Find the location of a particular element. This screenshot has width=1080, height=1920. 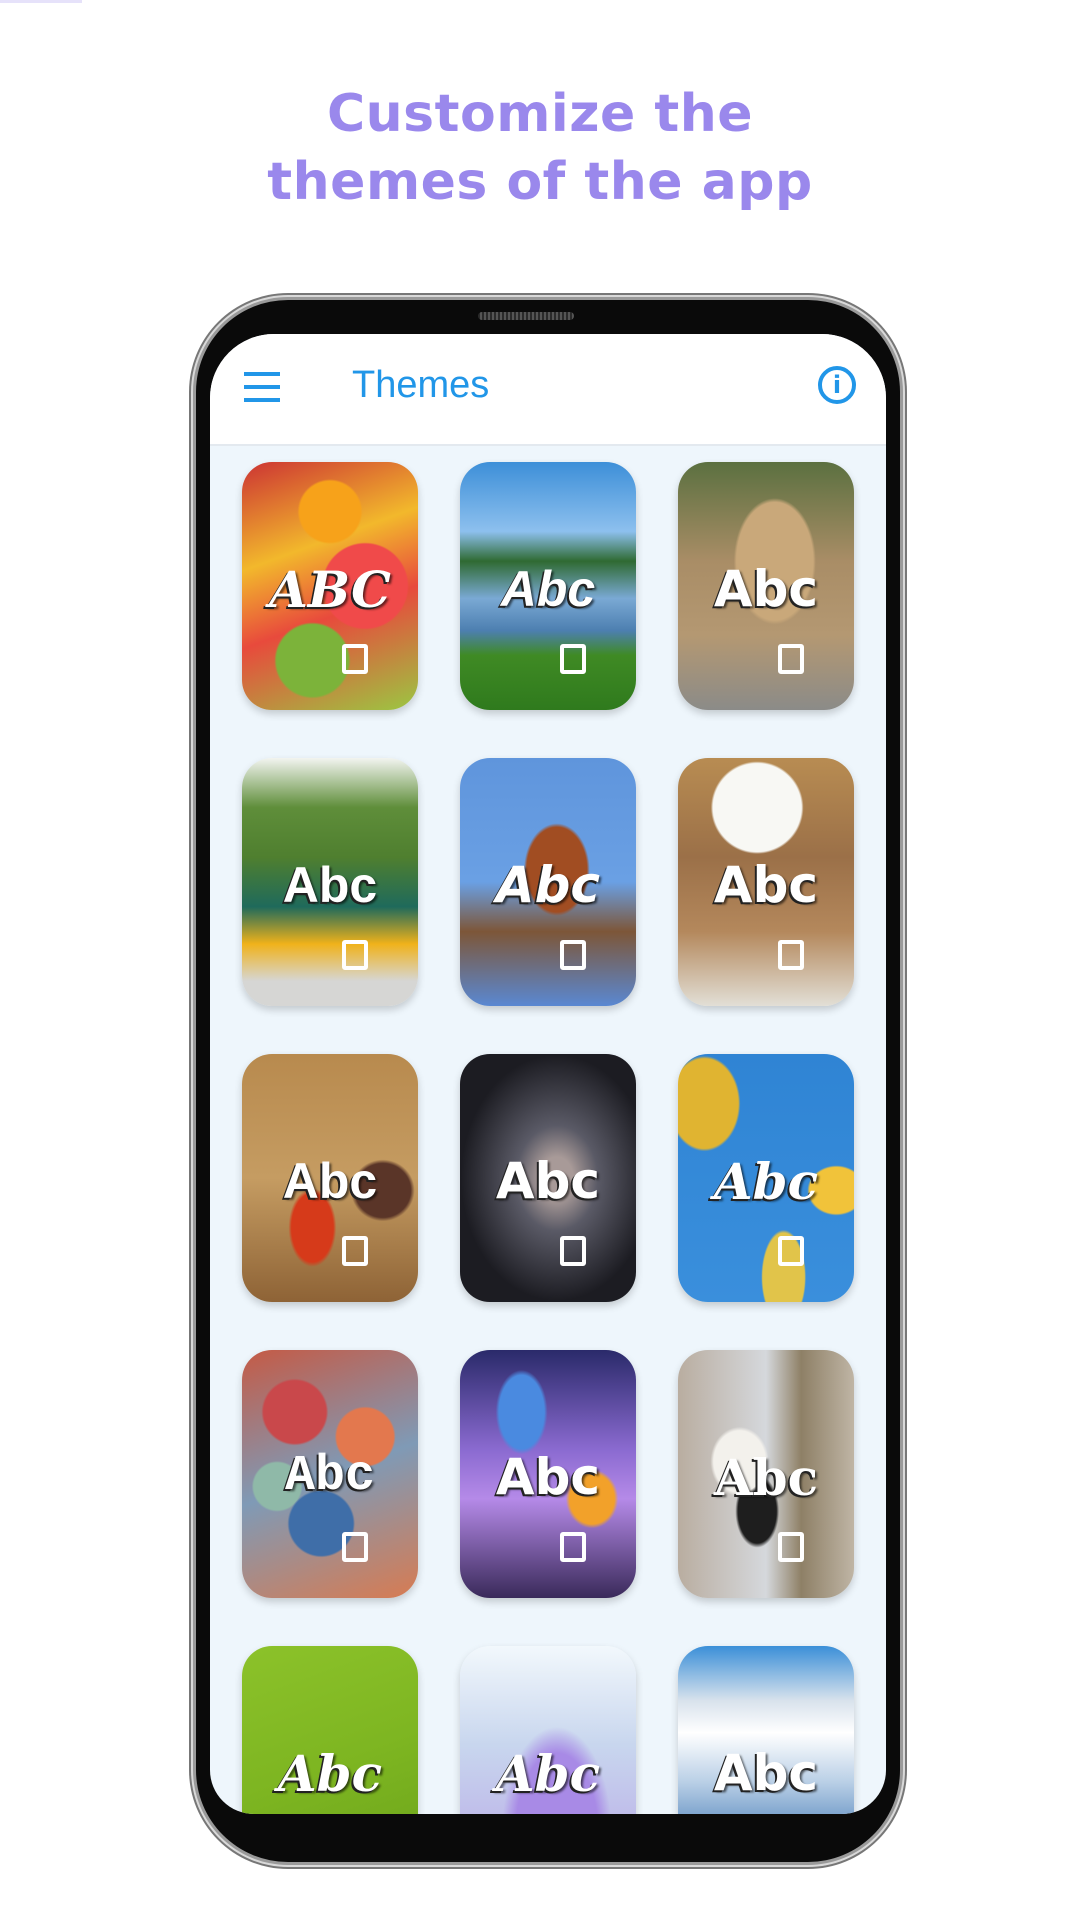

theme-card-red-panda: Abc is located at coordinates (548, 882).